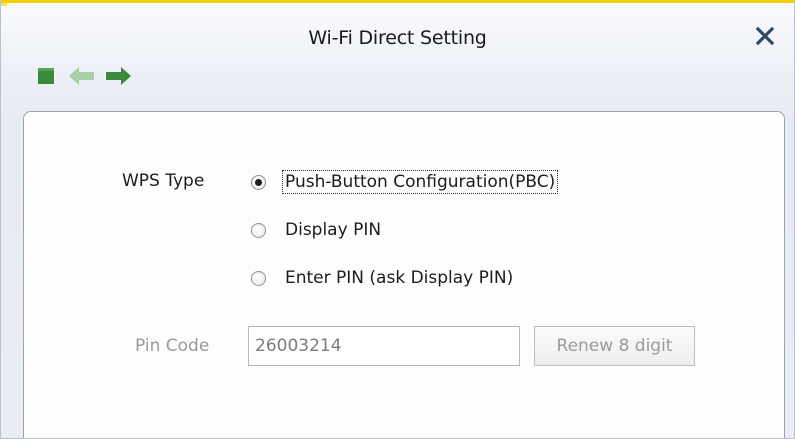 The width and height of the screenshot is (795, 439). I want to click on radio-option-pbc: Push-Button Configuration(PBC), so click(405, 182).